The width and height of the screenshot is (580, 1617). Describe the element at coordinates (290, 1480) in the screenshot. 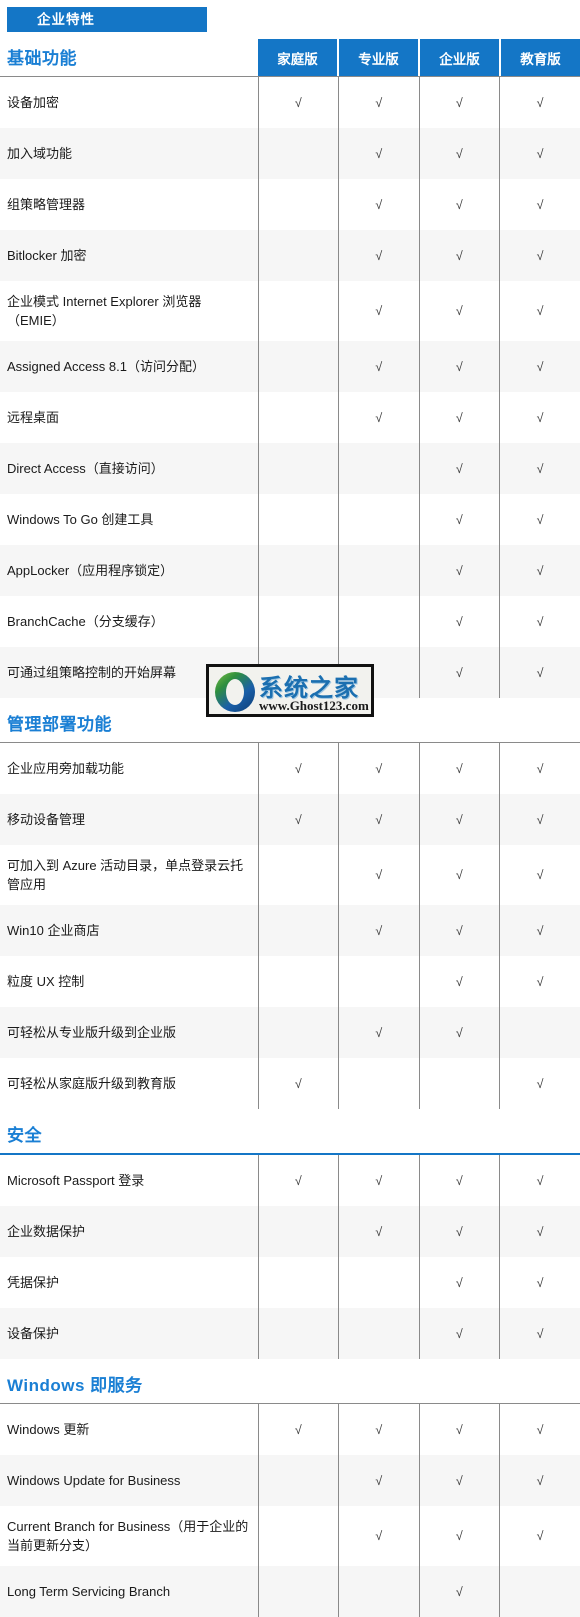

I see `table-row: Windows Update for Business√√√` at that location.